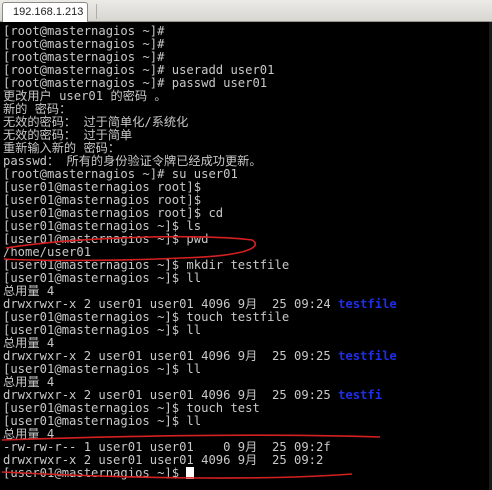  I want to click on terminal-cursor, so click(190, 473).